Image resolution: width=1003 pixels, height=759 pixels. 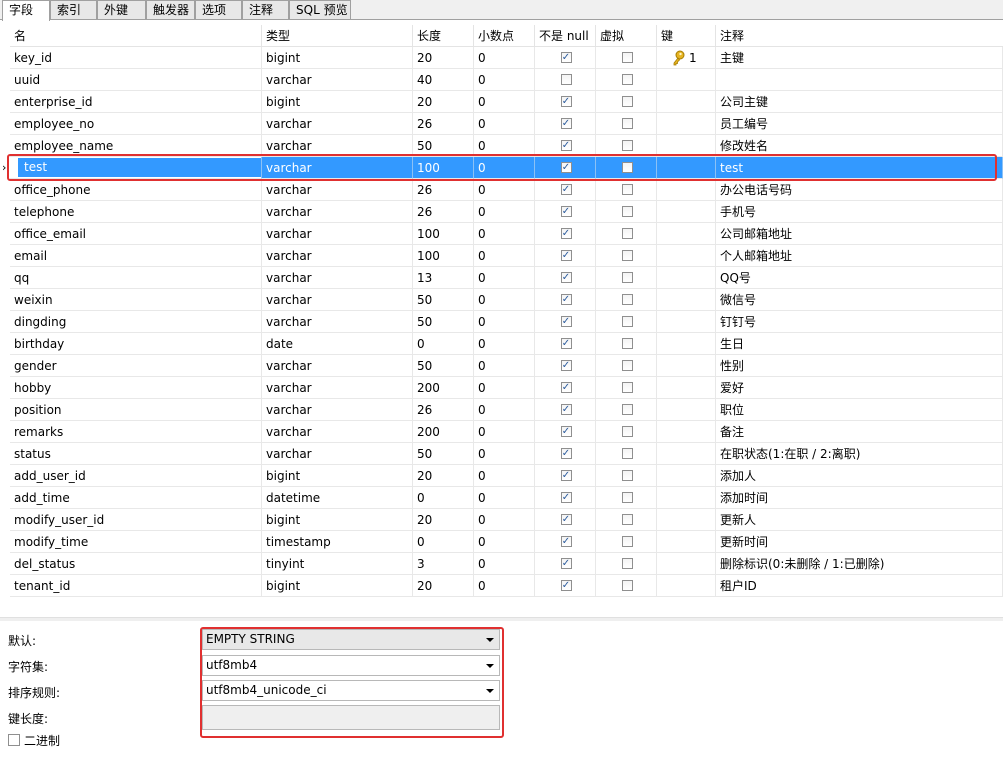 What do you see at coordinates (565, 80) in the screenshot?
I see `cell-not-null` at bounding box center [565, 80].